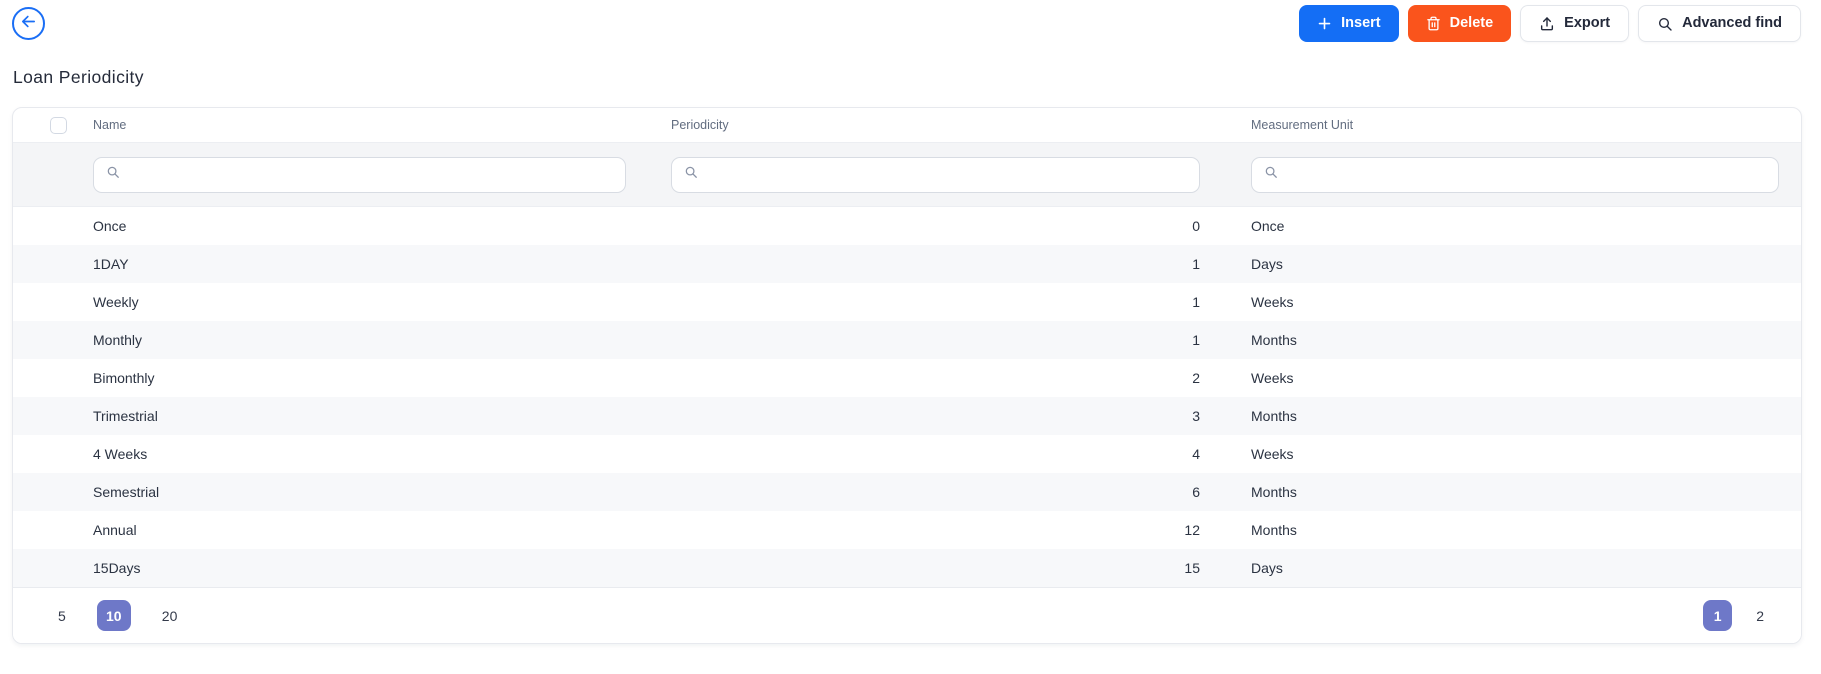 The height and width of the screenshot is (674, 1821). I want to click on export-button: Export, so click(1575, 23).